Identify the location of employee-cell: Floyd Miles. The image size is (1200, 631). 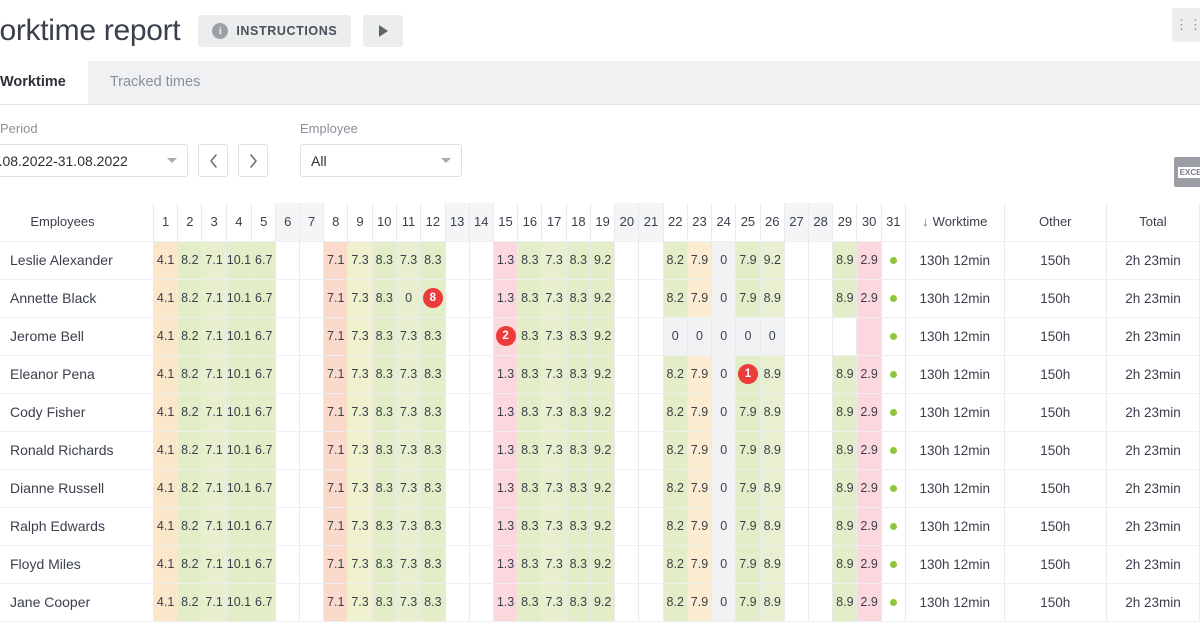
(77, 564).